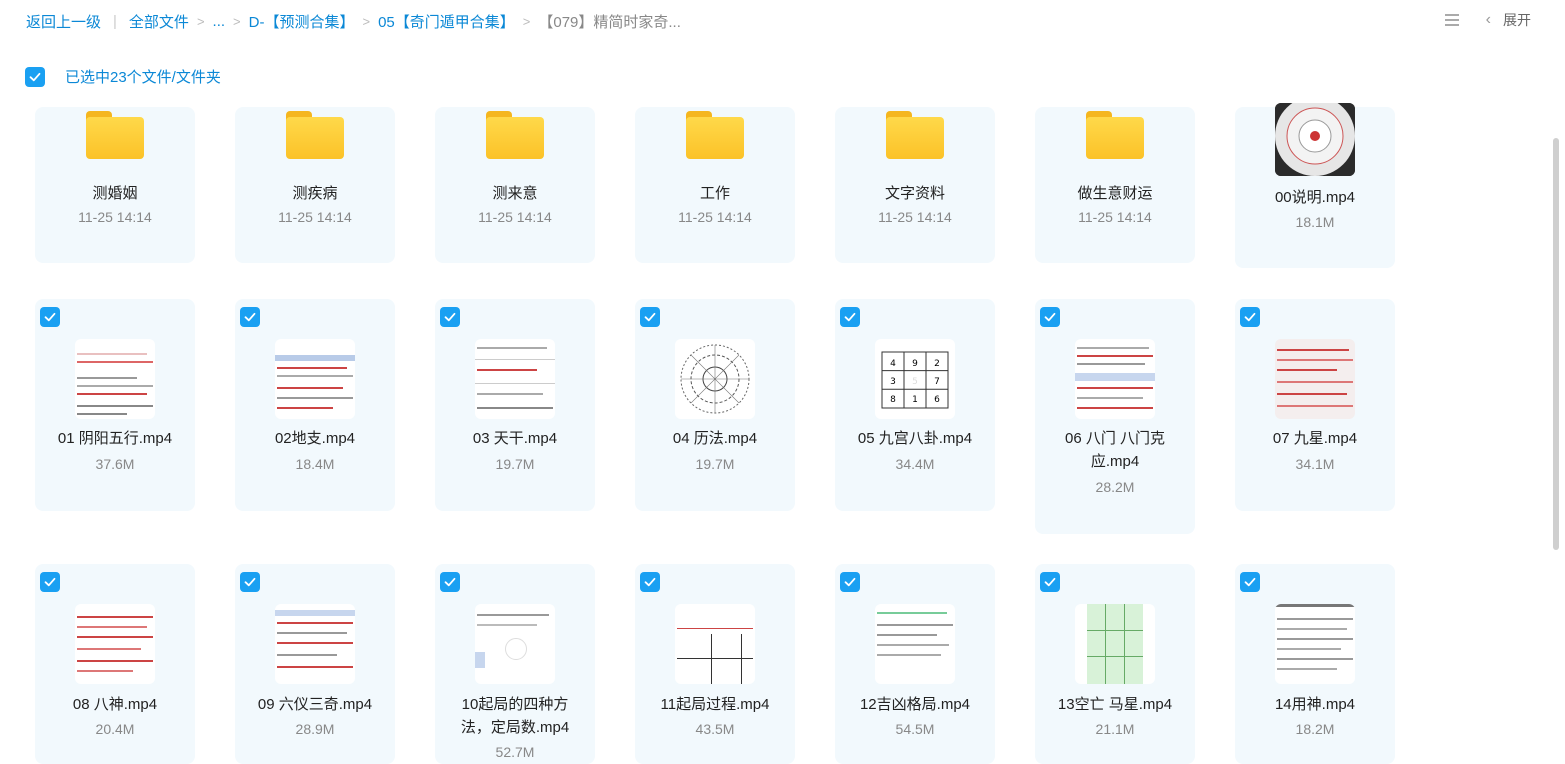 This screenshot has height=764, width=1565. I want to click on grid-number: 5, so click(915, 382).